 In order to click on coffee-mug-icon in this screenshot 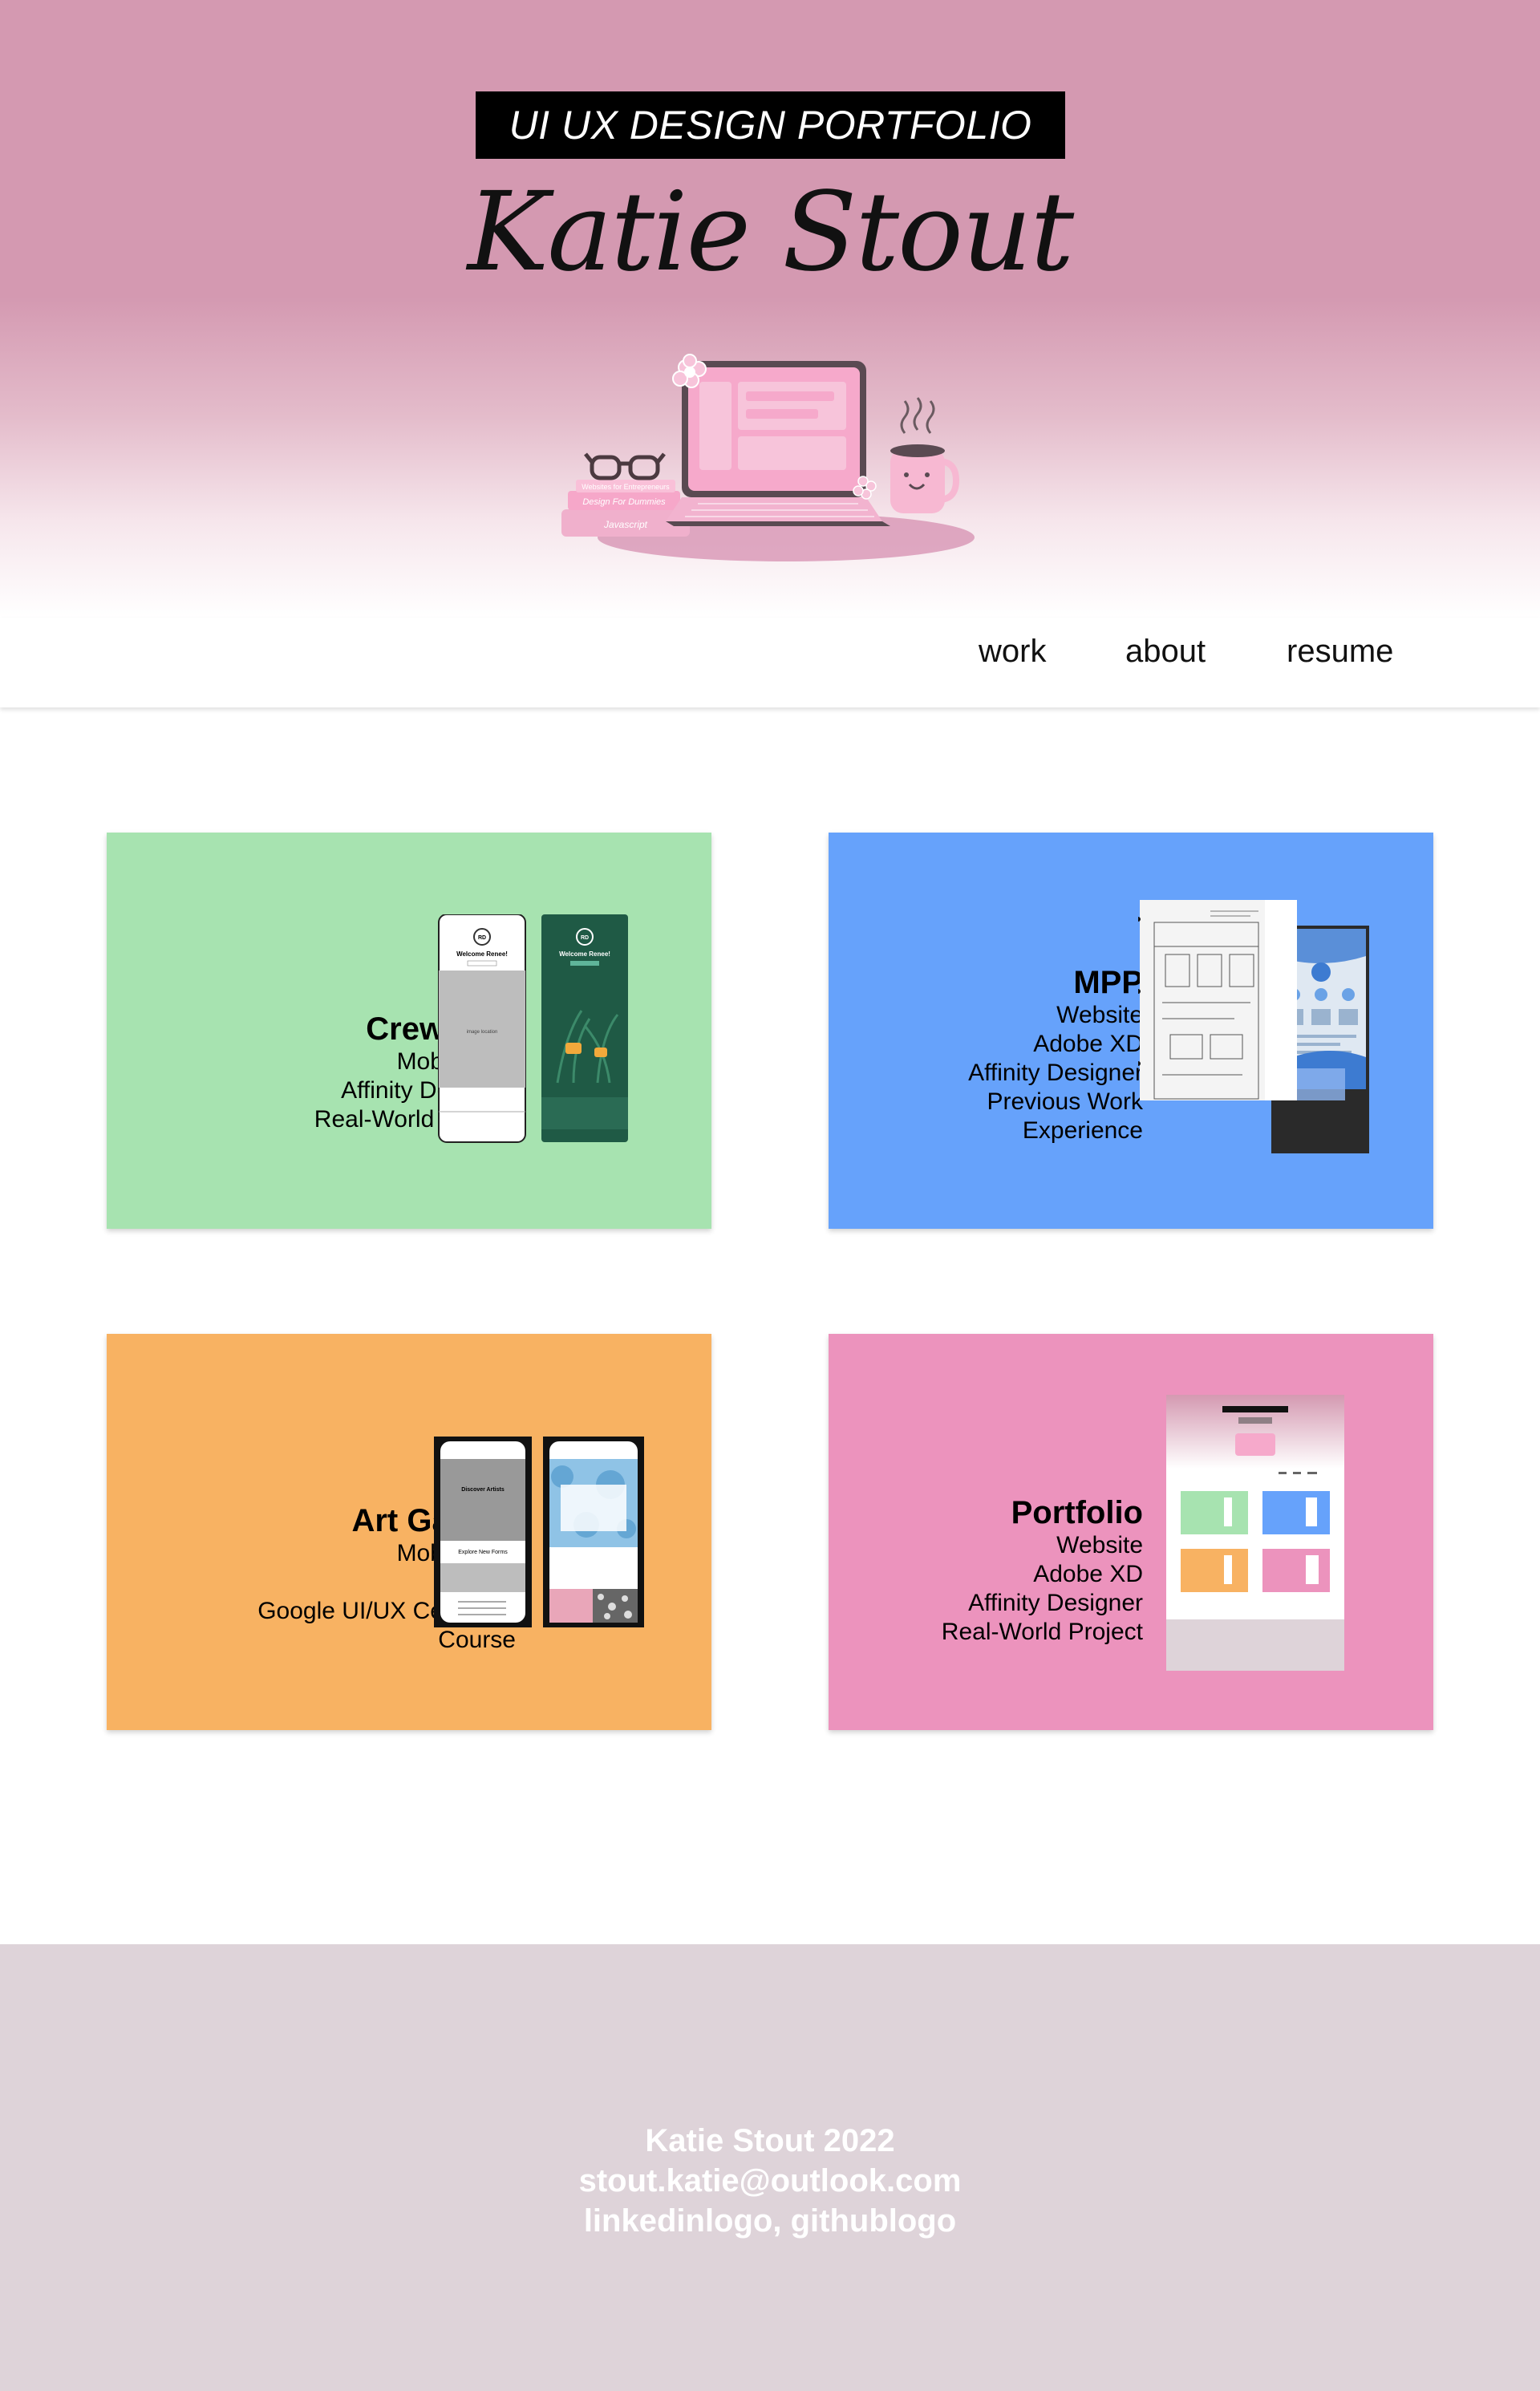, I will do `click(925, 455)`.